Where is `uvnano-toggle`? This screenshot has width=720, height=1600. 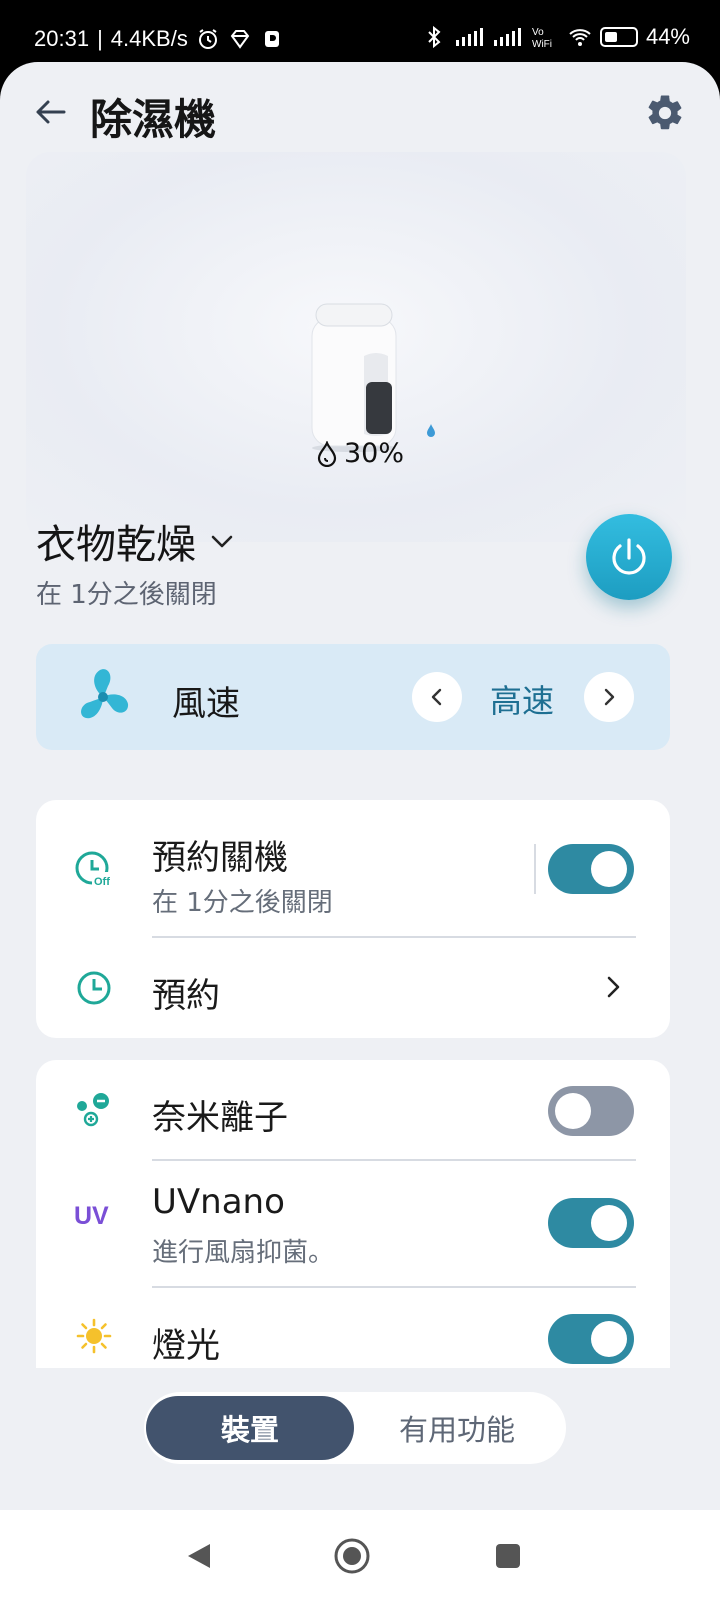
uvnano-toggle is located at coordinates (591, 1223).